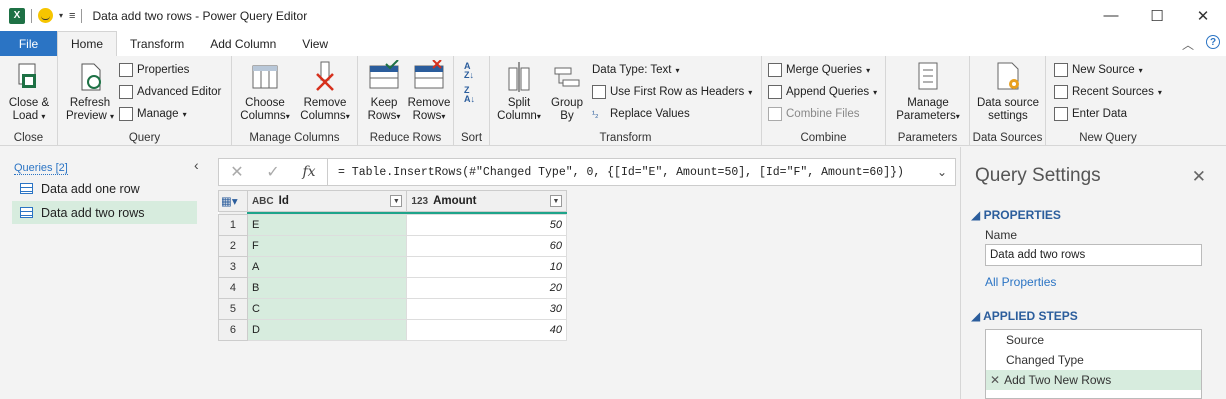 The width and height of the screenshot is (1226, 399). What do you see at coordinates (104, 212) in the screenshot?
I see `query-item-selected: Data add two rows` at bounding box center [104, 212].